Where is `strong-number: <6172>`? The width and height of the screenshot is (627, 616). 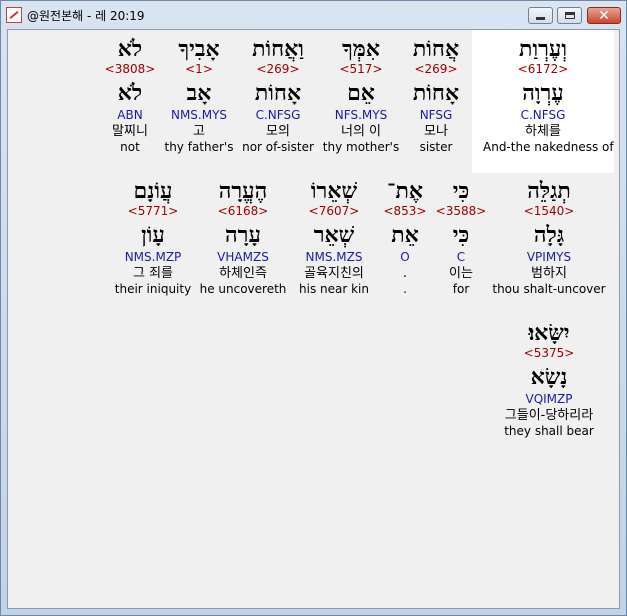 strong-number: <6172> is located at coordinates (543, 69).